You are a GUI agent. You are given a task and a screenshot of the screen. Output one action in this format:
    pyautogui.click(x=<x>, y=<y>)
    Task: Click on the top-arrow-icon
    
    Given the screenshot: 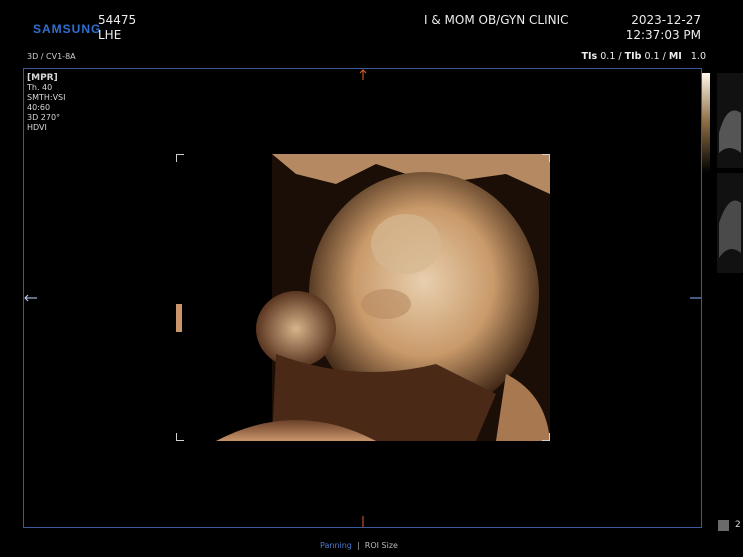 What is the action you would take?
    pyautogui.click(x=363, y=74)
    